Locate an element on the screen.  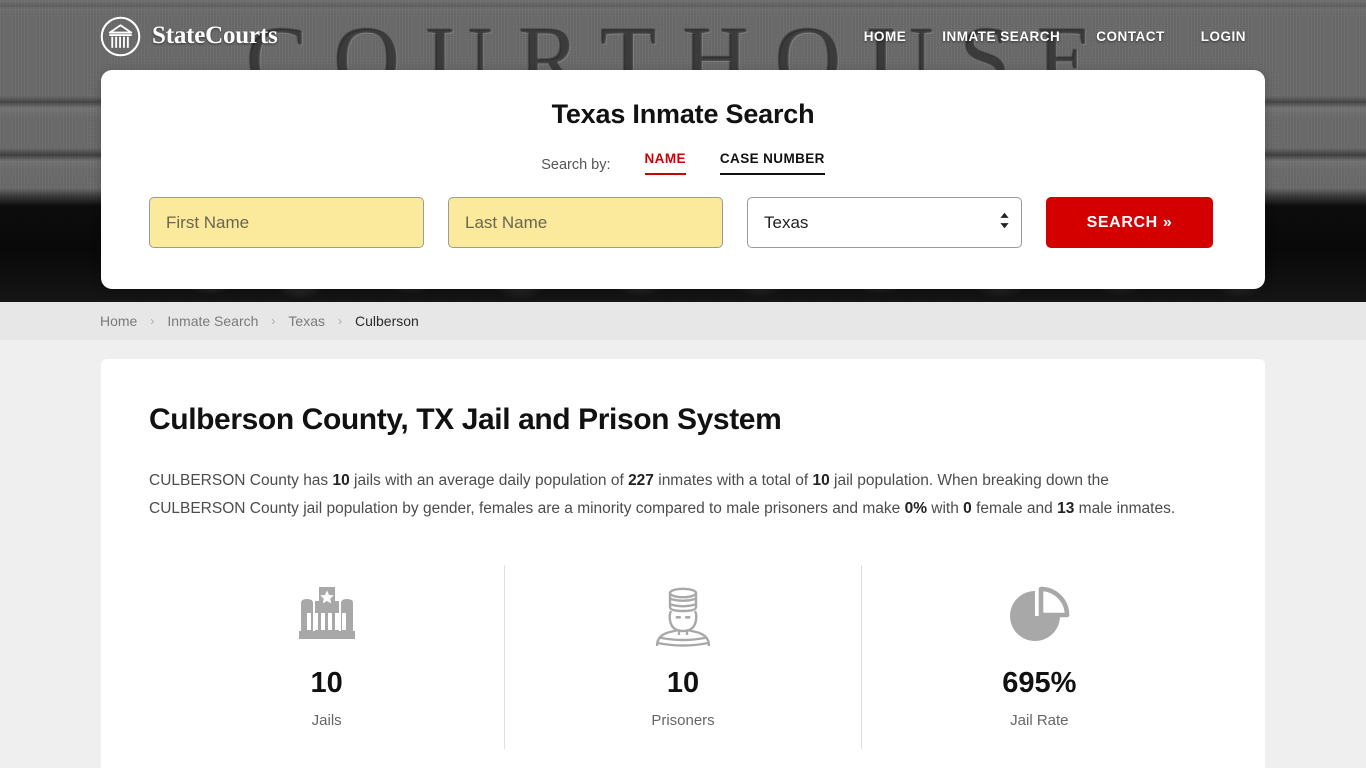
tab-name: NAME is located at coordinates (665, 163).